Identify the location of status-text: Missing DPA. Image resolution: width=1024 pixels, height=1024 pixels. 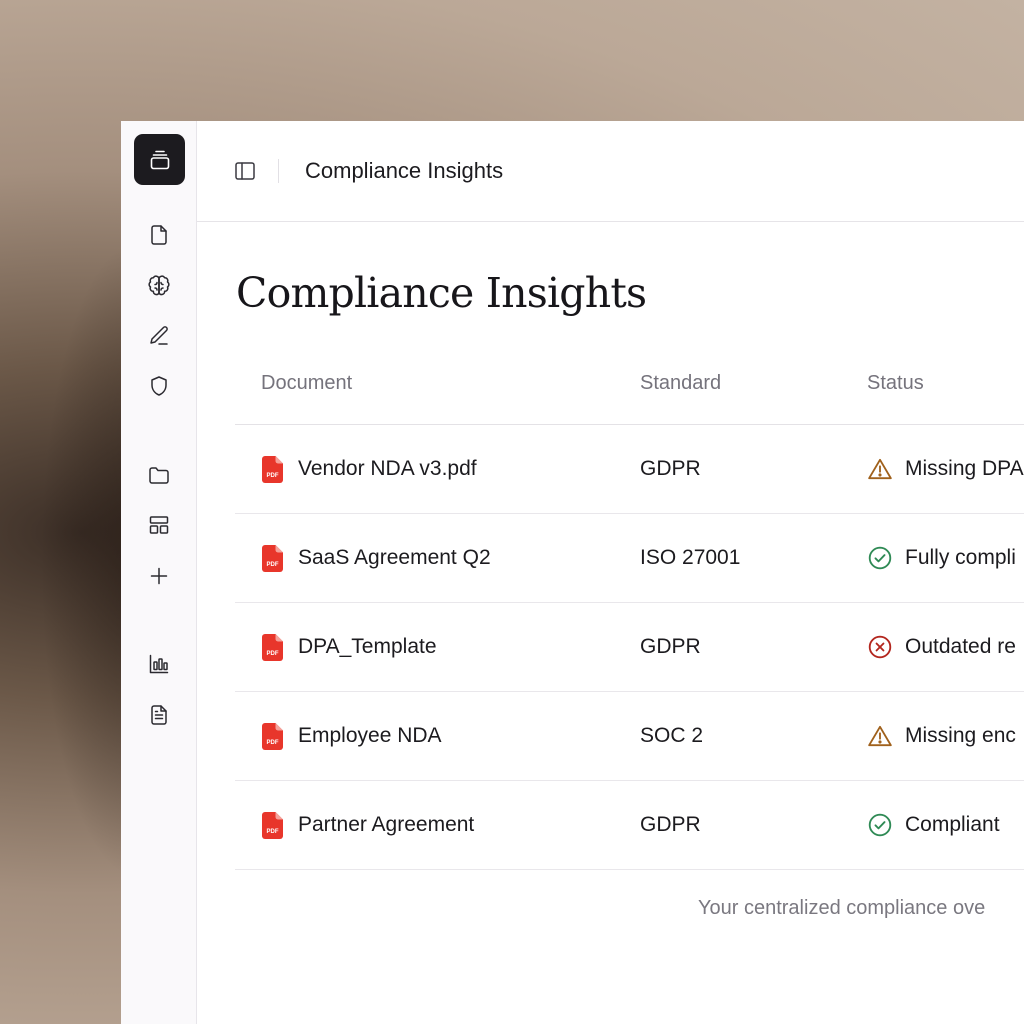
(964, 468).